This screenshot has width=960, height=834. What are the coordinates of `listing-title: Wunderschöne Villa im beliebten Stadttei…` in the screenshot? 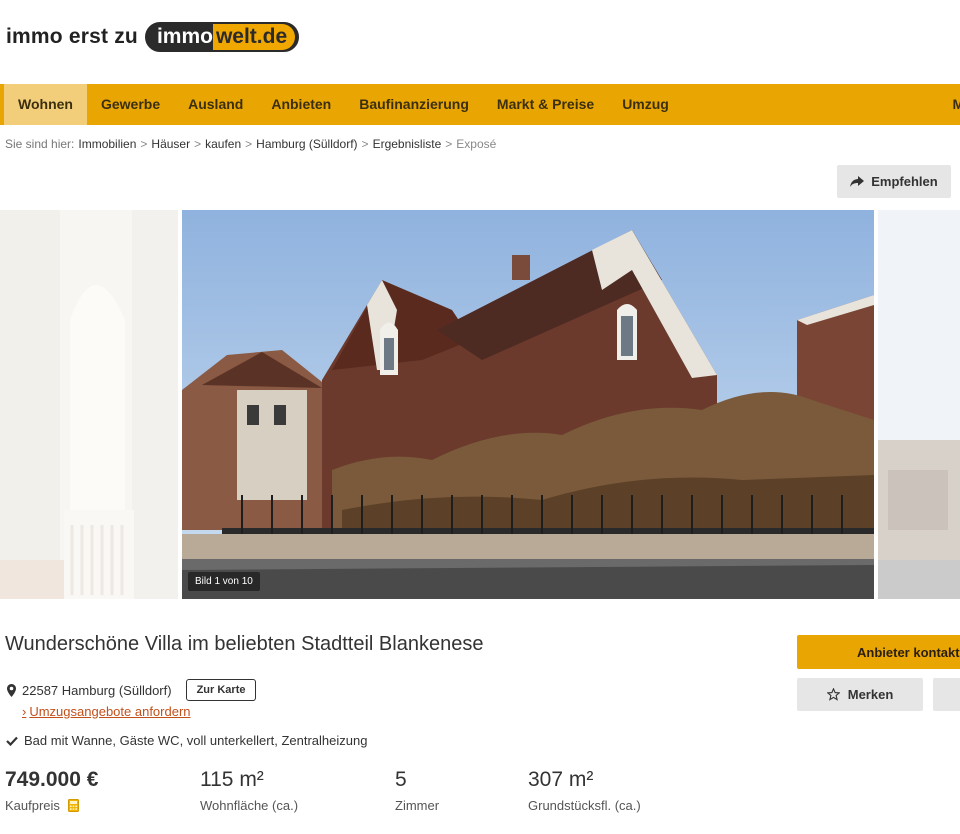 It's located at (244, 644).